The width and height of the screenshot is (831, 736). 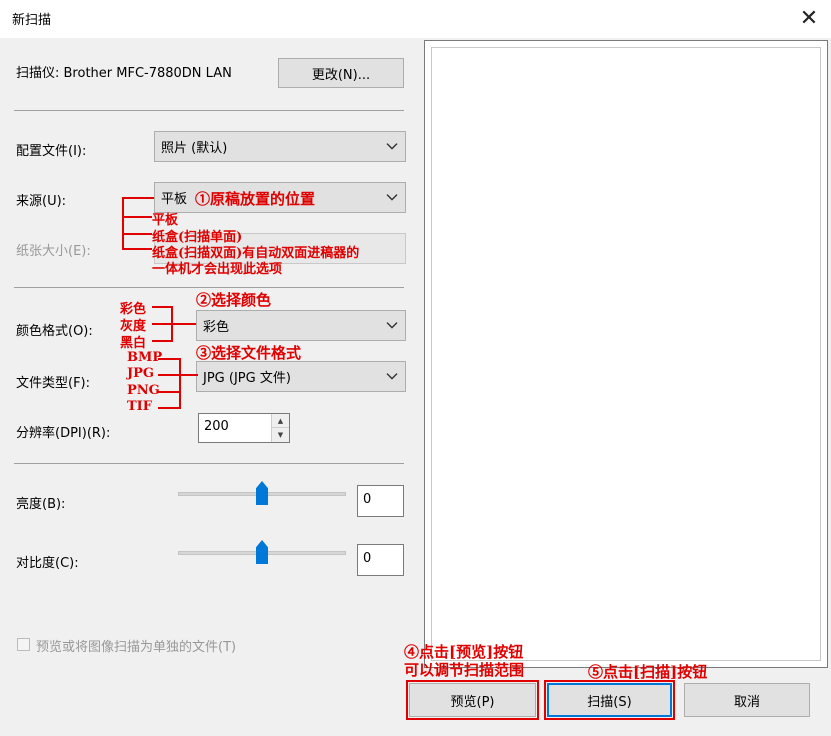 What do you see at coordinates (809, 18) in the screenshot?
I see `close-icon: ✕` at bounding box center [809, 18].